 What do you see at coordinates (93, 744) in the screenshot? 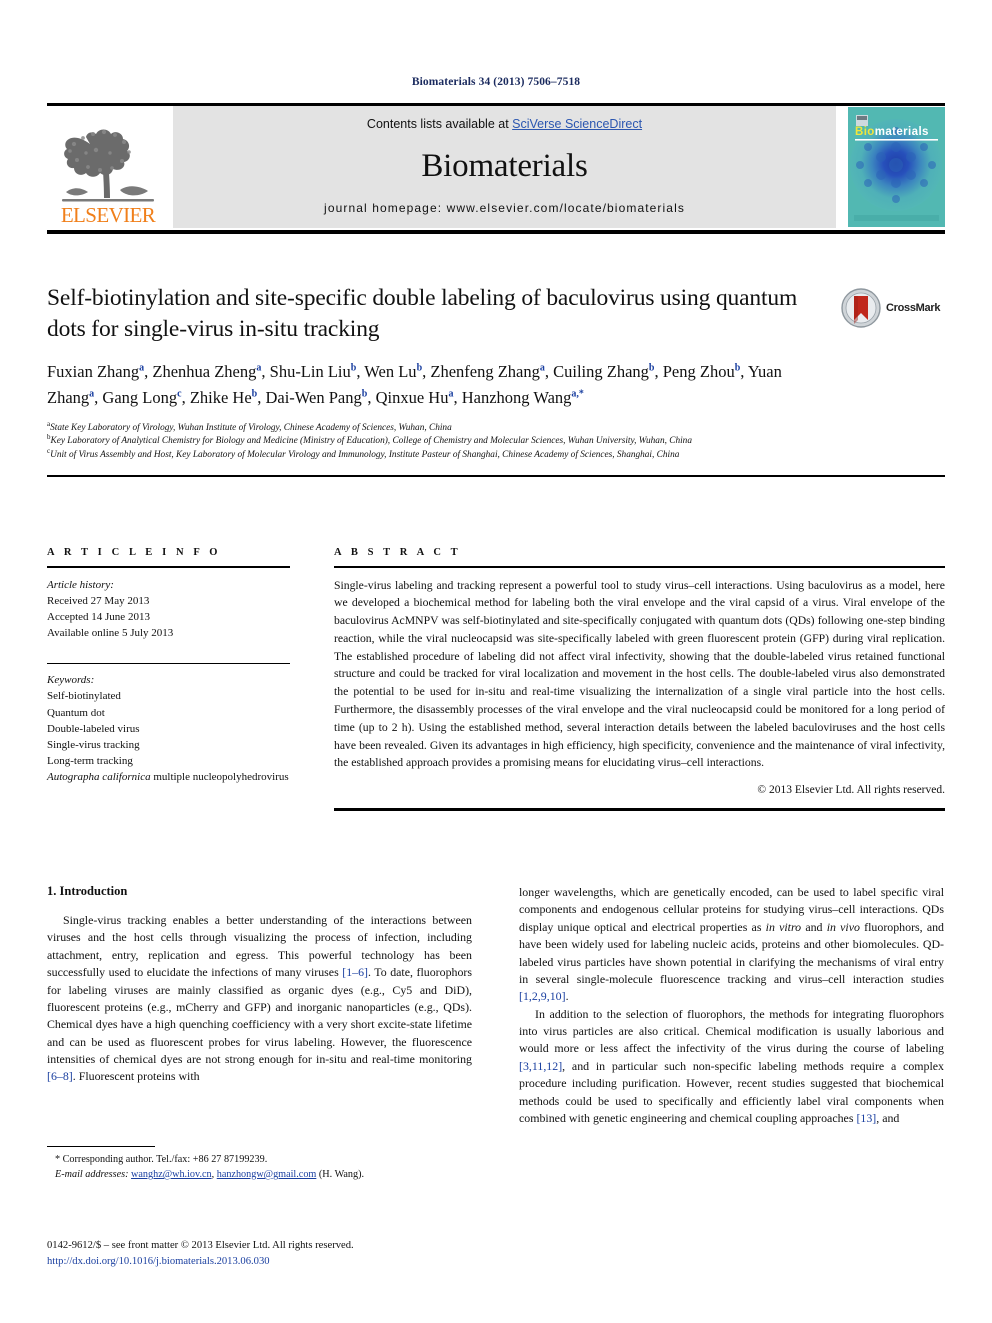
I see `keyword-item: Single-virus tracking` at bounding box center [93, 744].